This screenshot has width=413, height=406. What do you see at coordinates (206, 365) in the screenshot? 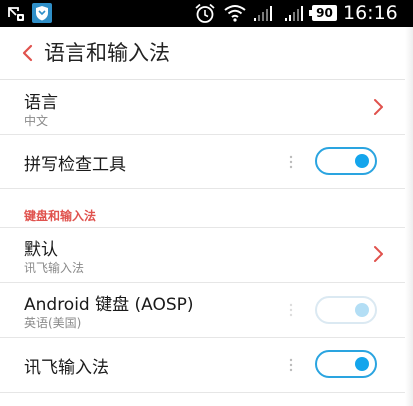
I see `settings-item-xunfei-ime: 讯飞输入法` at bounding box center [206, 365].